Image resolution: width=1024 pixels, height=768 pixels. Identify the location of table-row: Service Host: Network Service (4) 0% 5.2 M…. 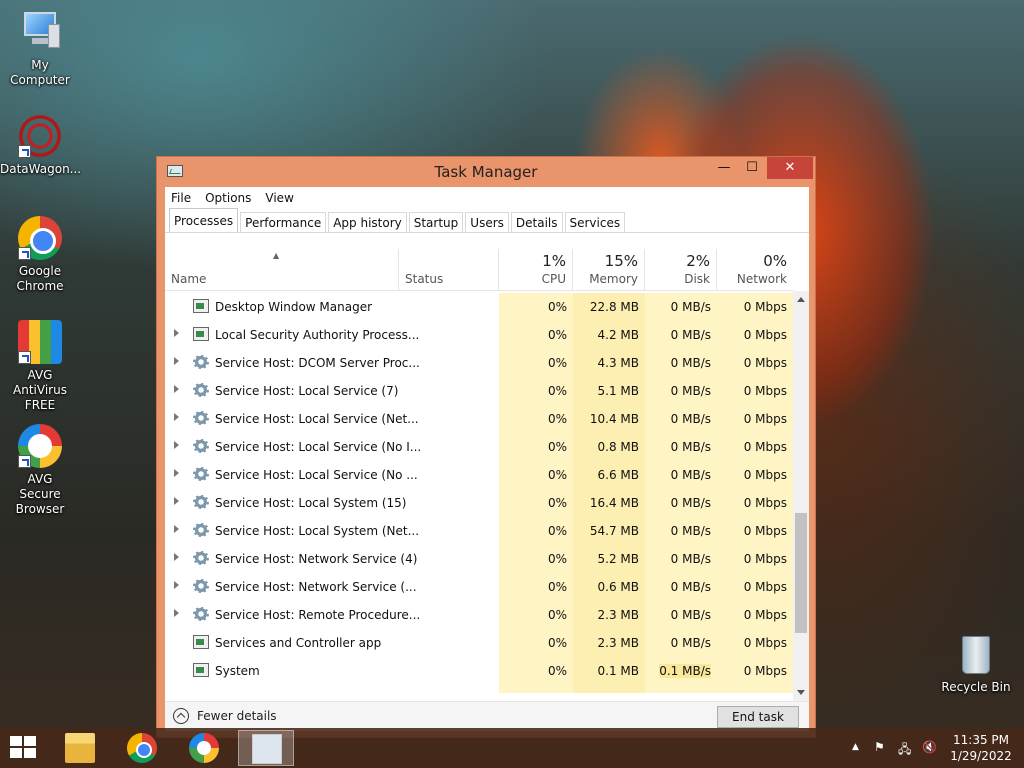
(479, 559).